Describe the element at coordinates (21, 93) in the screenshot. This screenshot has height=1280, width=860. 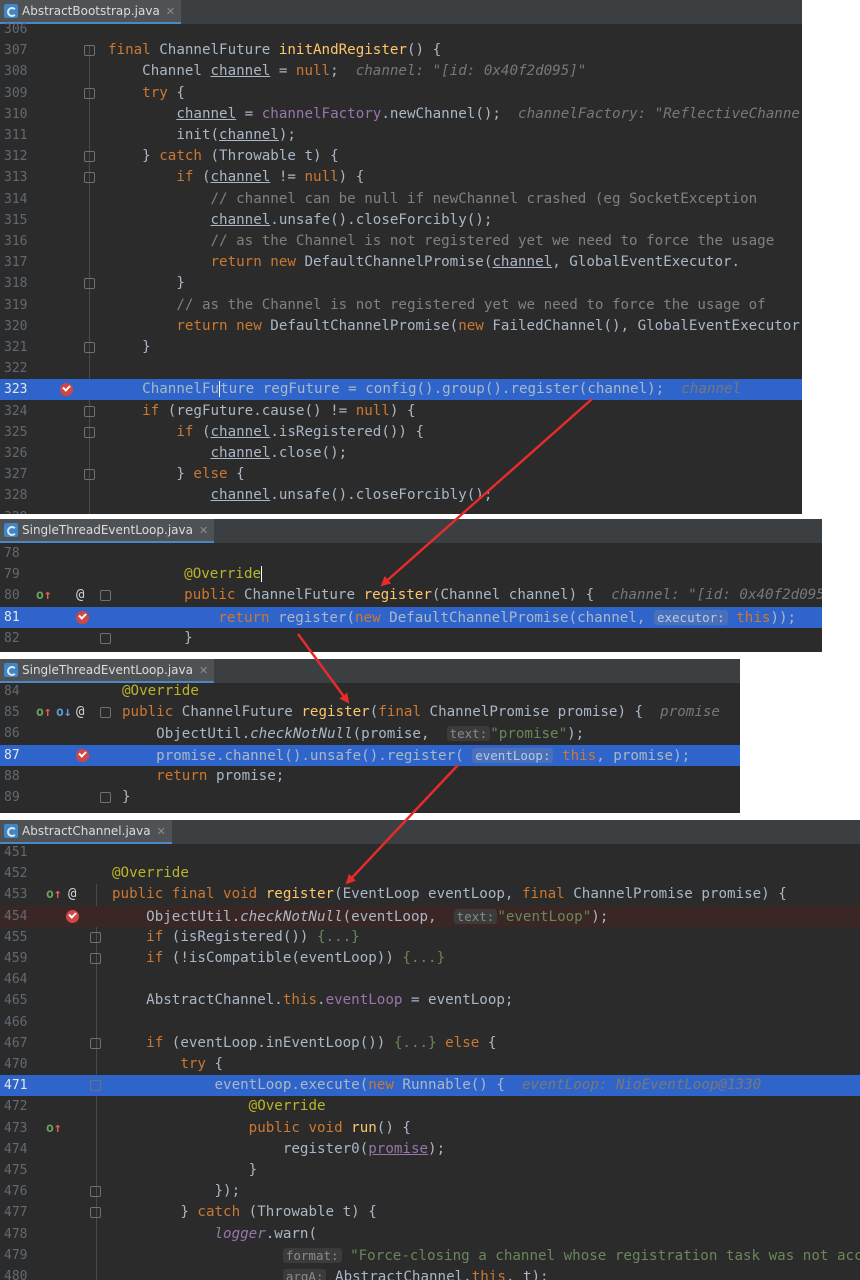
I see `line-number: 309` at that location.